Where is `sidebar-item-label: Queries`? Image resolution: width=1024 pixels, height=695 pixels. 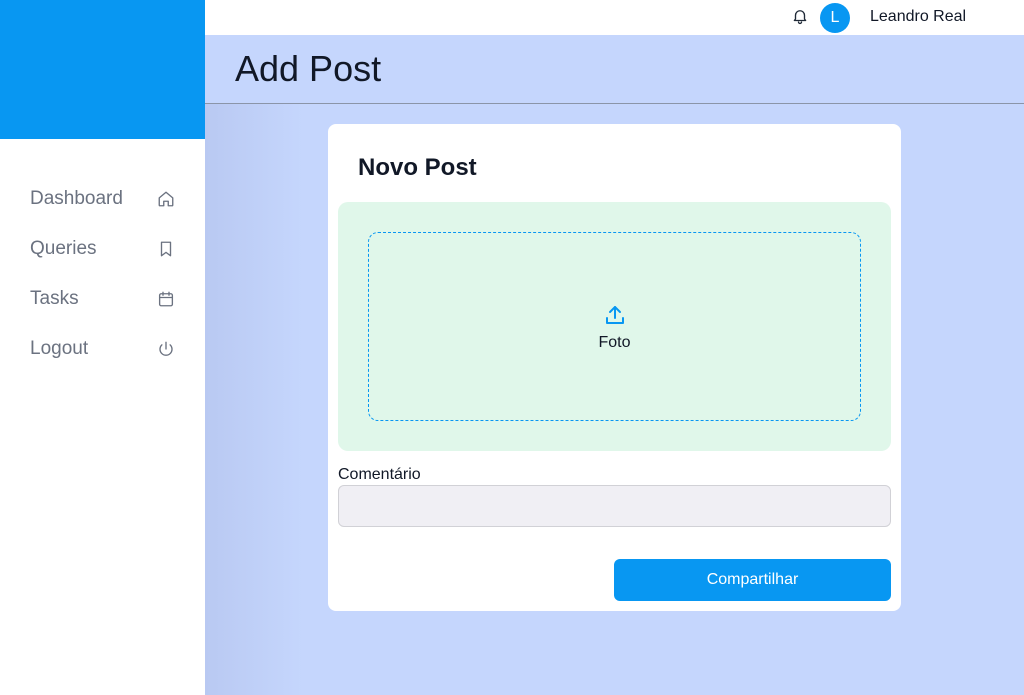 sidebar-item-label: Queries is located at coordinates (63, 248).